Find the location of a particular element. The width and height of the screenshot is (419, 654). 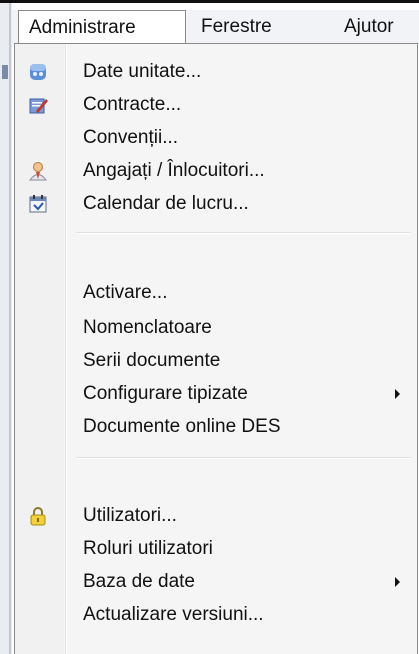

menu-ferestre: Ferestre is located at coordinates (236, 27).